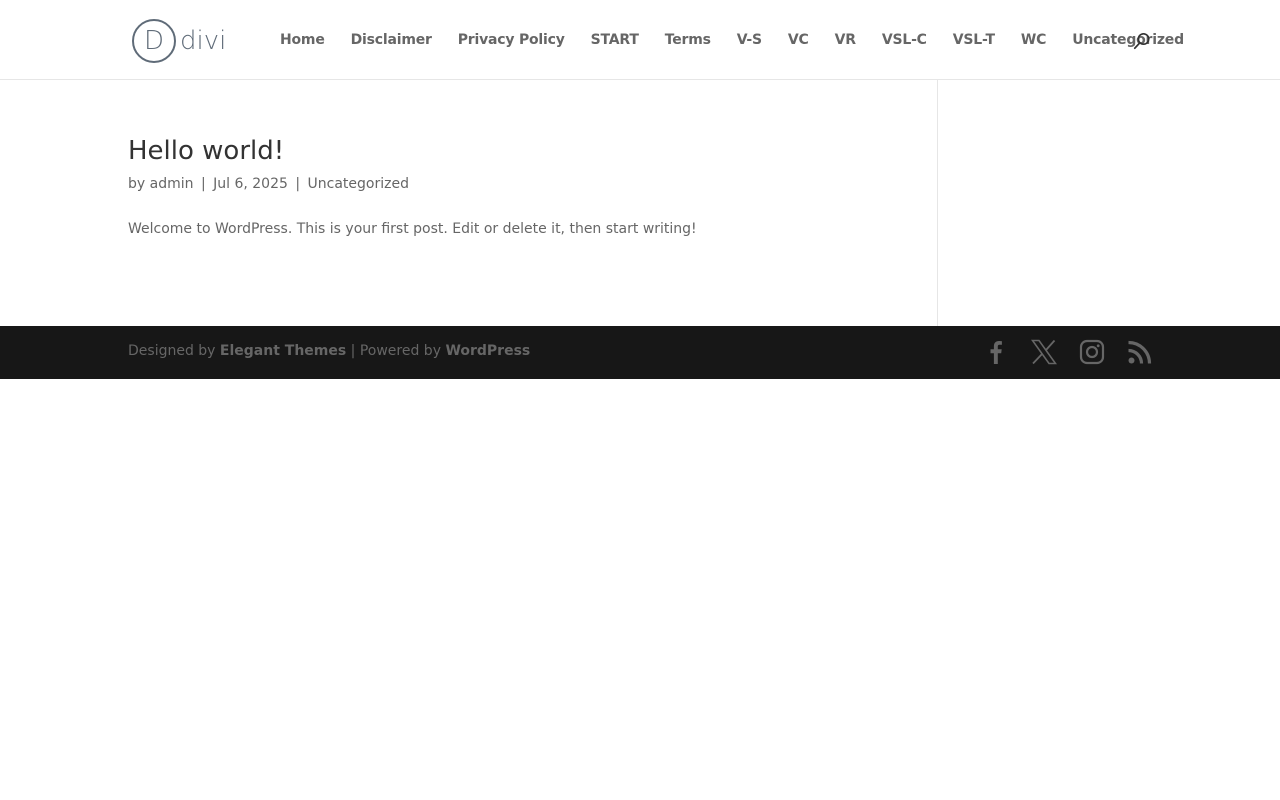 The image size is (1280, 800). Describe the element at coordinates (1142, 41) in the screenshot. I see `search-icon` at that location.